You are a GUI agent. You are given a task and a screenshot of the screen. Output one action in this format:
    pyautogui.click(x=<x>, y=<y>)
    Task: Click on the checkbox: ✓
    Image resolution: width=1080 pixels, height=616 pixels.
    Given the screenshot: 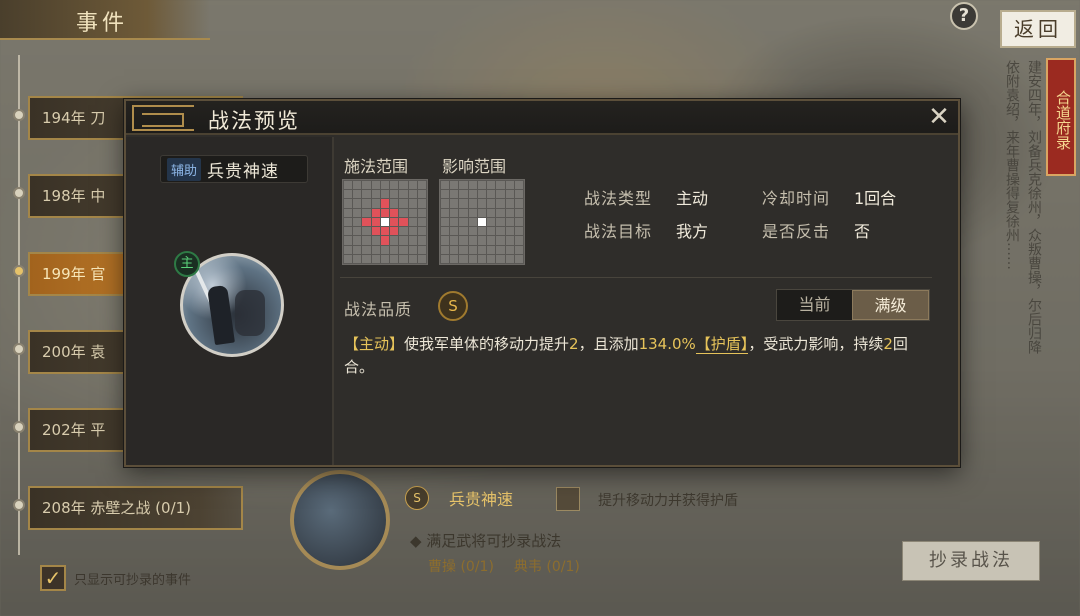 What is the action you would take?
    pyautogui.click(x=53, y=578)
    